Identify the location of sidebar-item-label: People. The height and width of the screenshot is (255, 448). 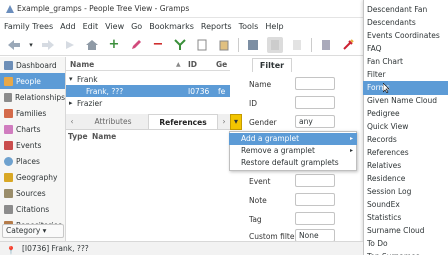
(28, 81).